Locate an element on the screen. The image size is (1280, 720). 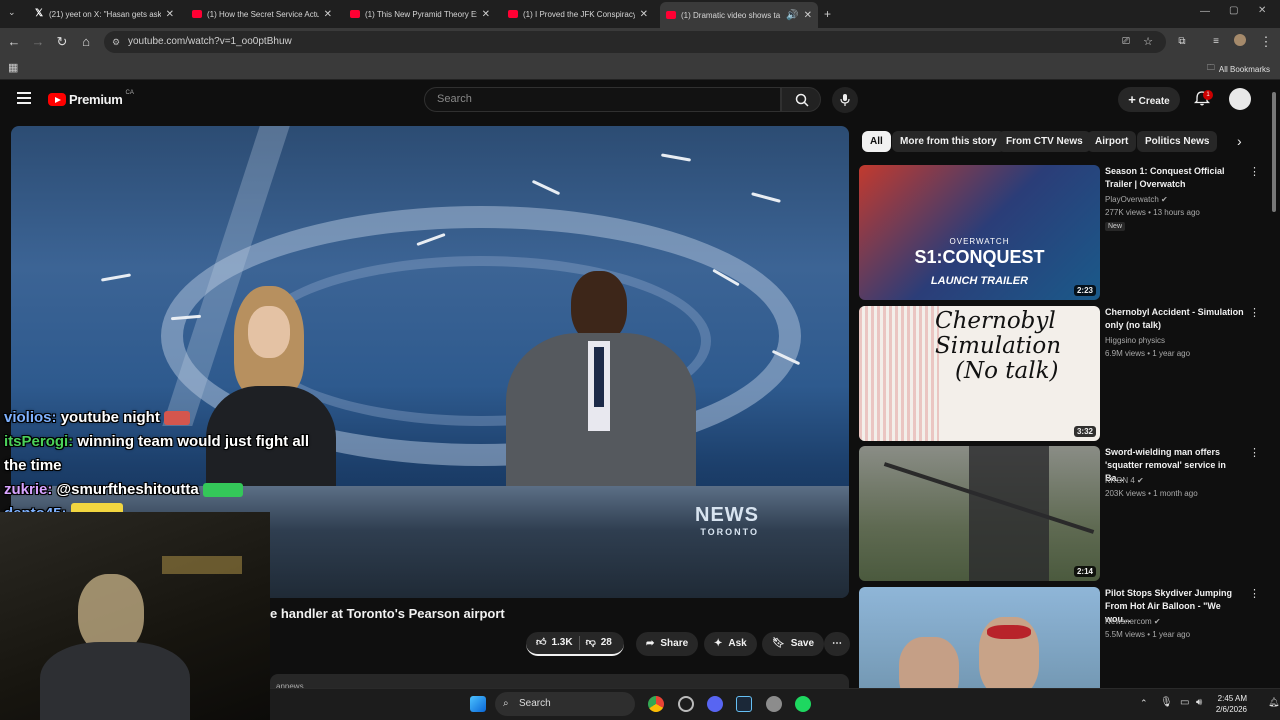
chip-all: All is located at coordinates (876, 141).